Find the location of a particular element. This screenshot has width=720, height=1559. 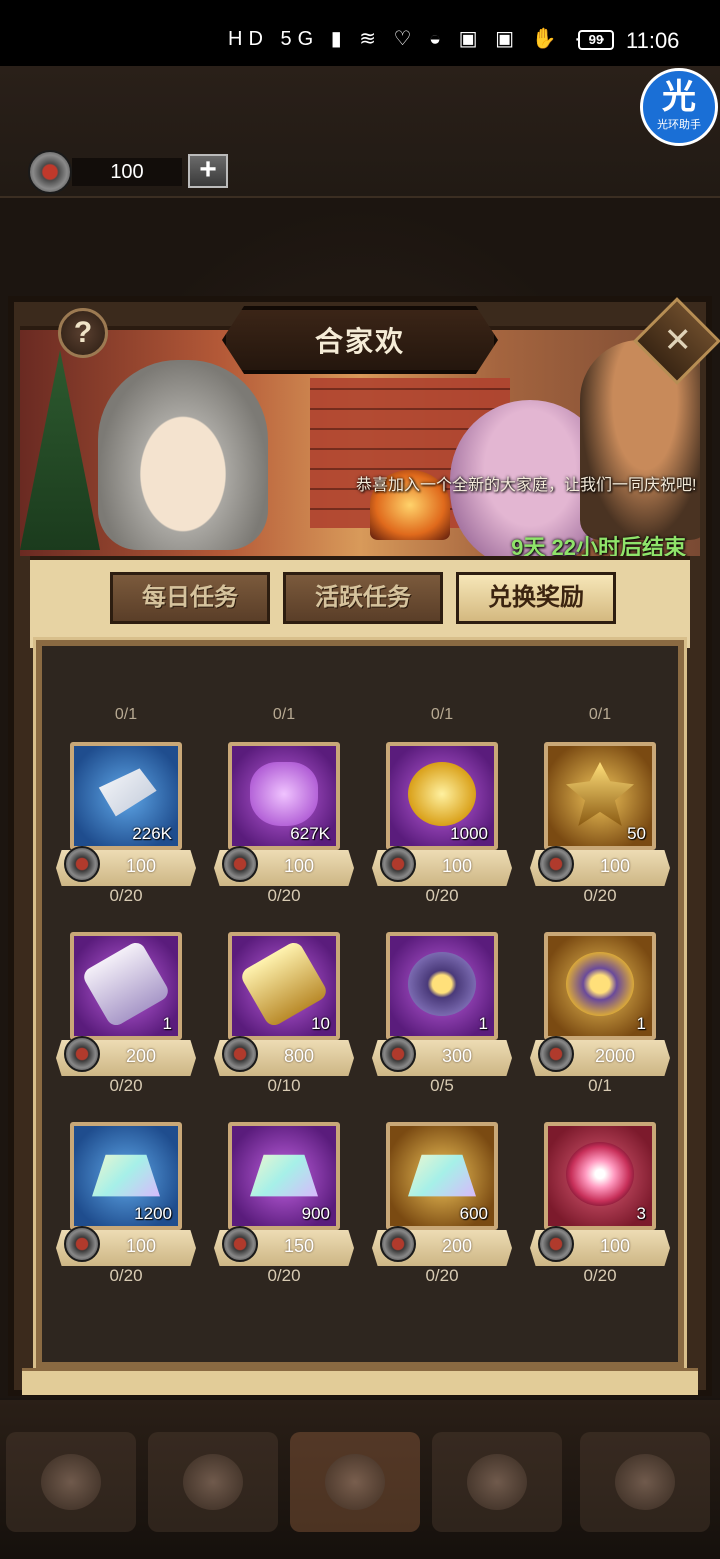

gold-medal-icon is located at coordinates (600, 984).